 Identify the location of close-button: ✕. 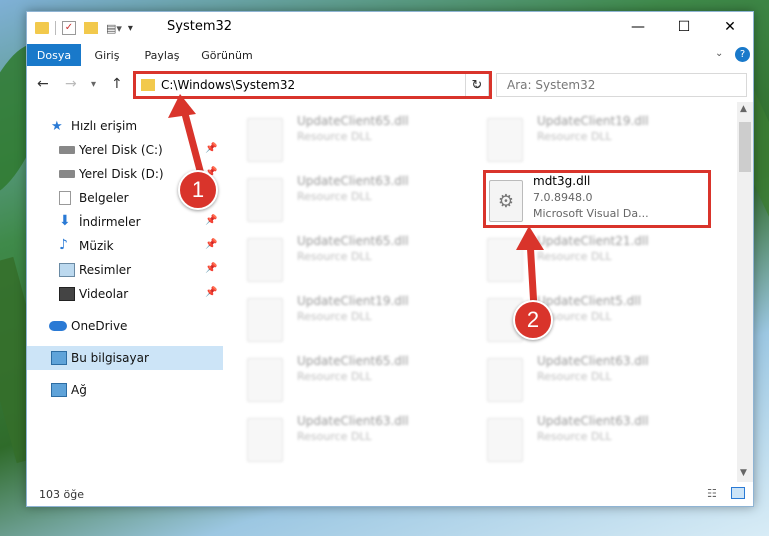
(730, 27).